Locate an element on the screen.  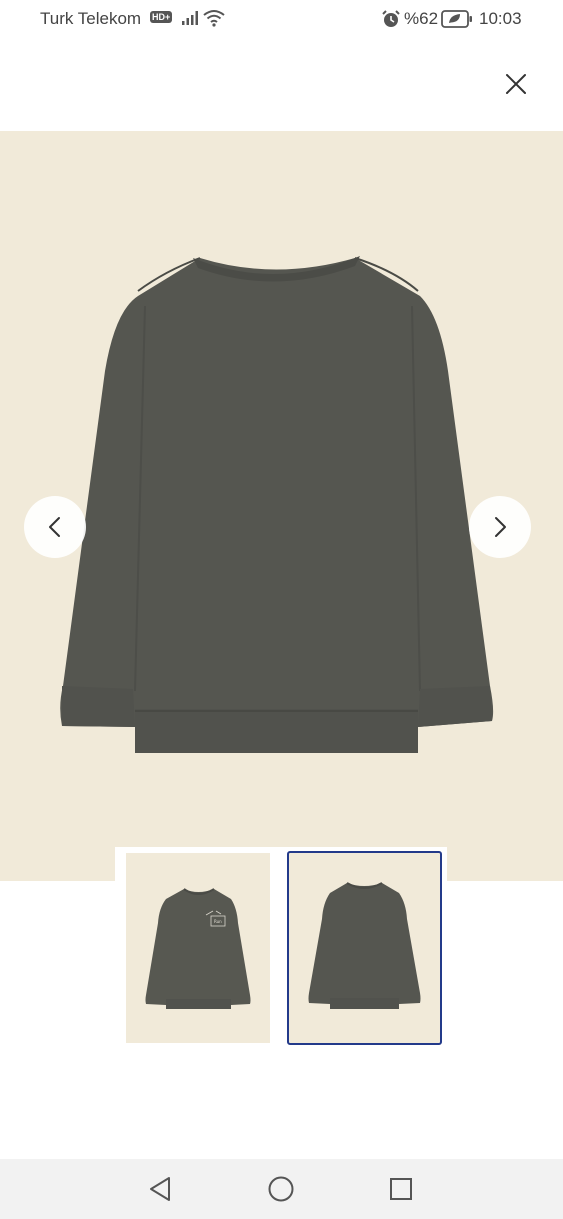
home-button is located at coordinates (281, 1189).